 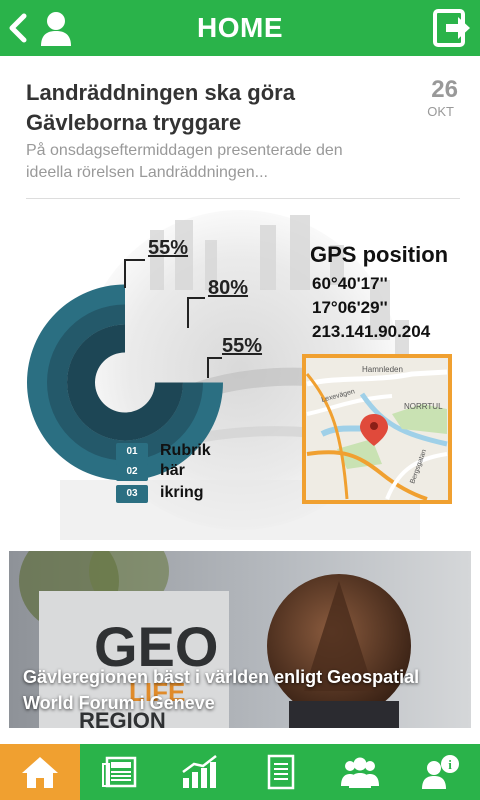 What do you see at coordinates (182, 492) in the screenshot?
I see `legend-label: ikring` at bounding box center [182, 492].